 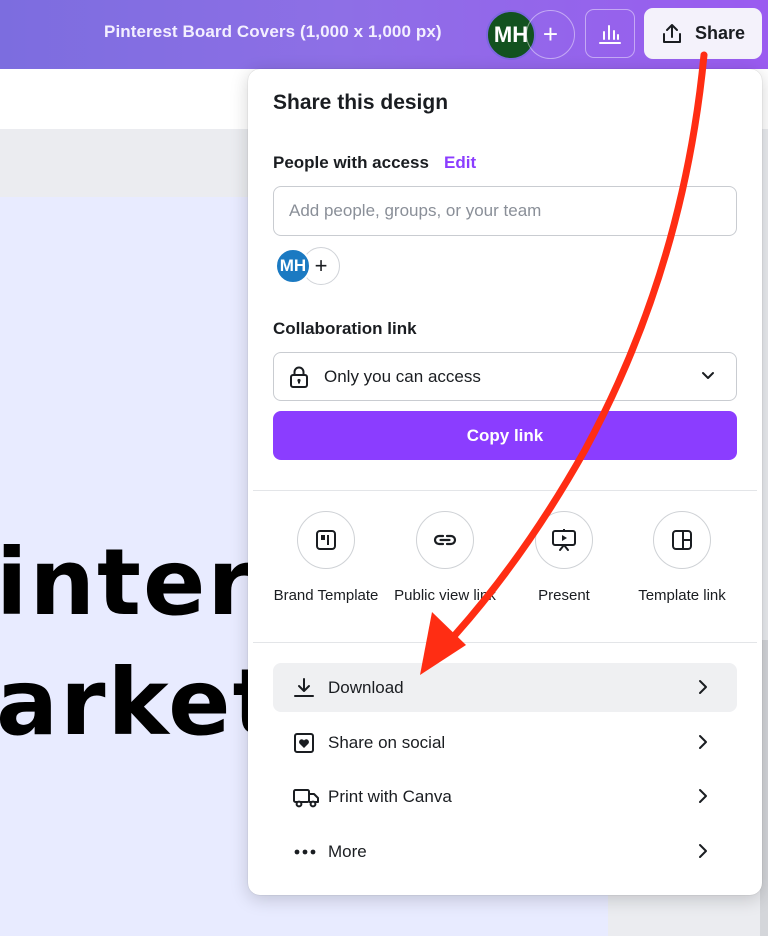 I want to click on public-view-link-button, so click(x=445, y=540).